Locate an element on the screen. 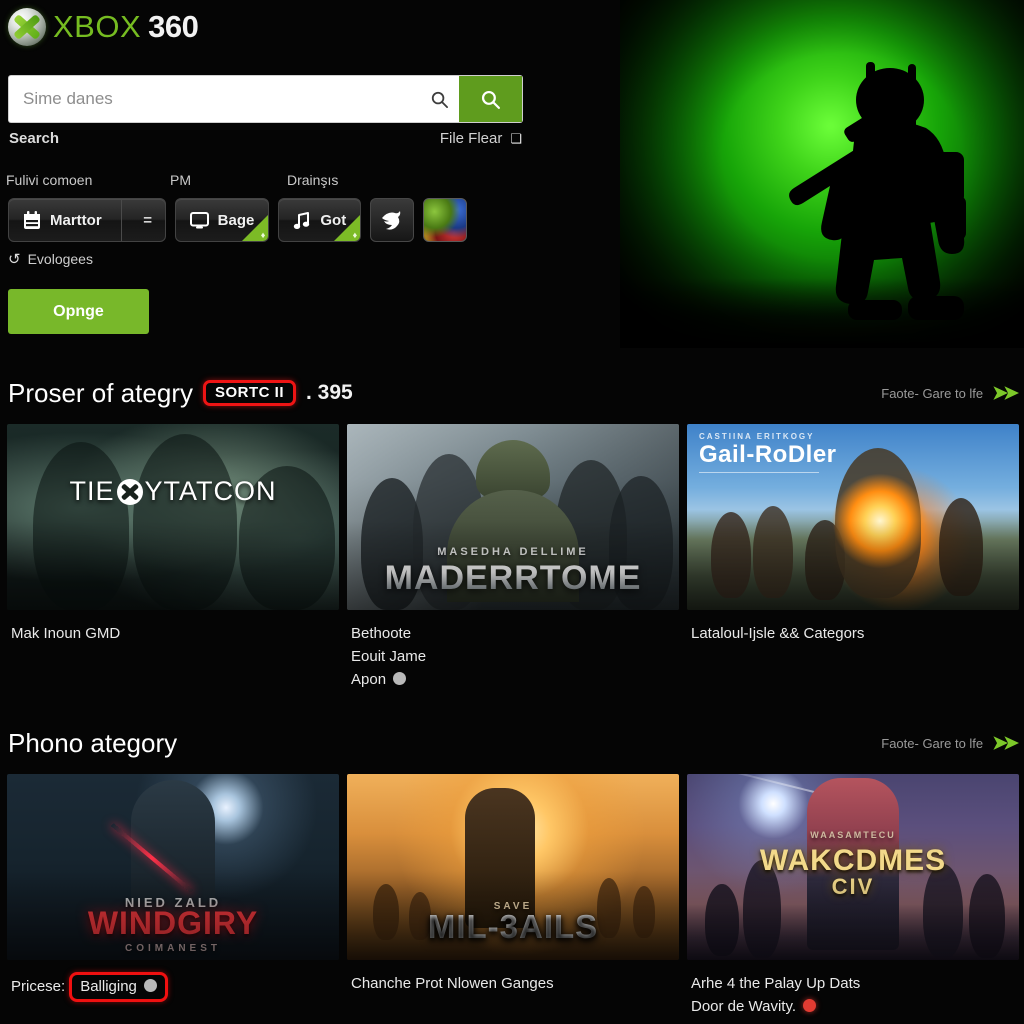 Image resolution: width=1024 pixels, height=1024 pixels. refresh-icon: ↺ is located at coordinates (14, 259).